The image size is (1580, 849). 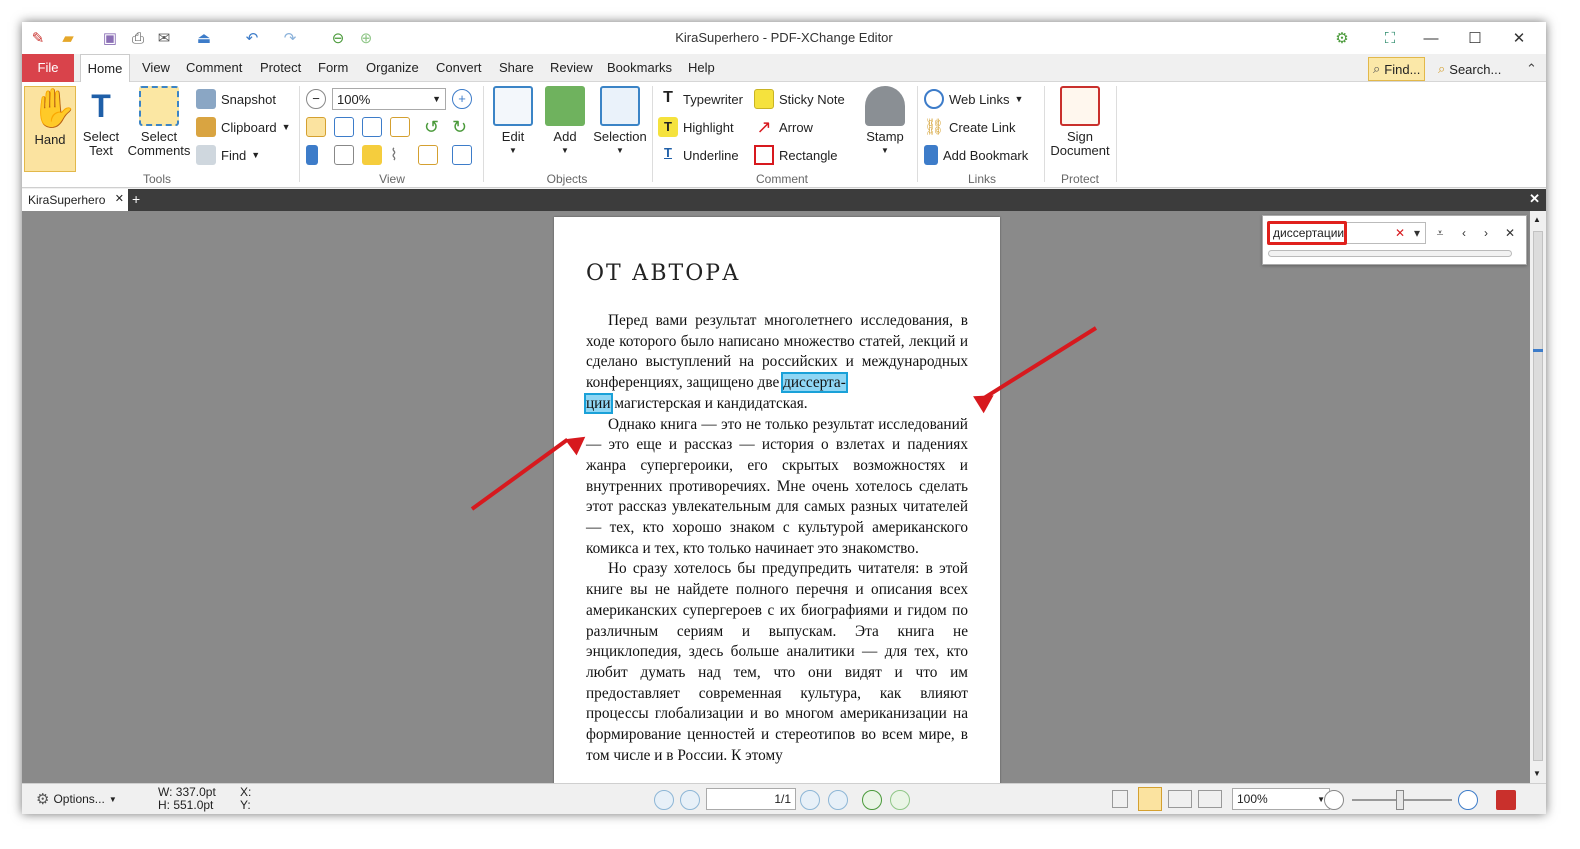 I want to click on highlight-label: Highlight, so click(x=708, y=127).